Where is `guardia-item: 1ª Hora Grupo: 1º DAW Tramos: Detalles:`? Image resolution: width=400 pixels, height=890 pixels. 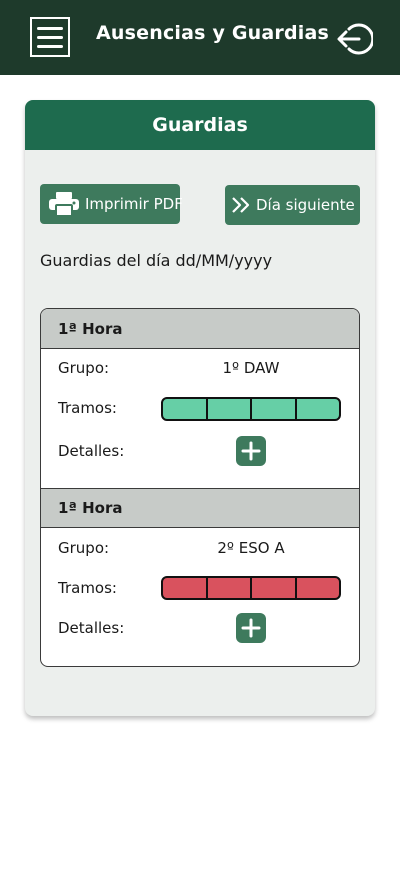
guardia-item: 1ª Hora Grupo: 1º DAW Tramos: Detalles: is located at coordinates (200, 387).